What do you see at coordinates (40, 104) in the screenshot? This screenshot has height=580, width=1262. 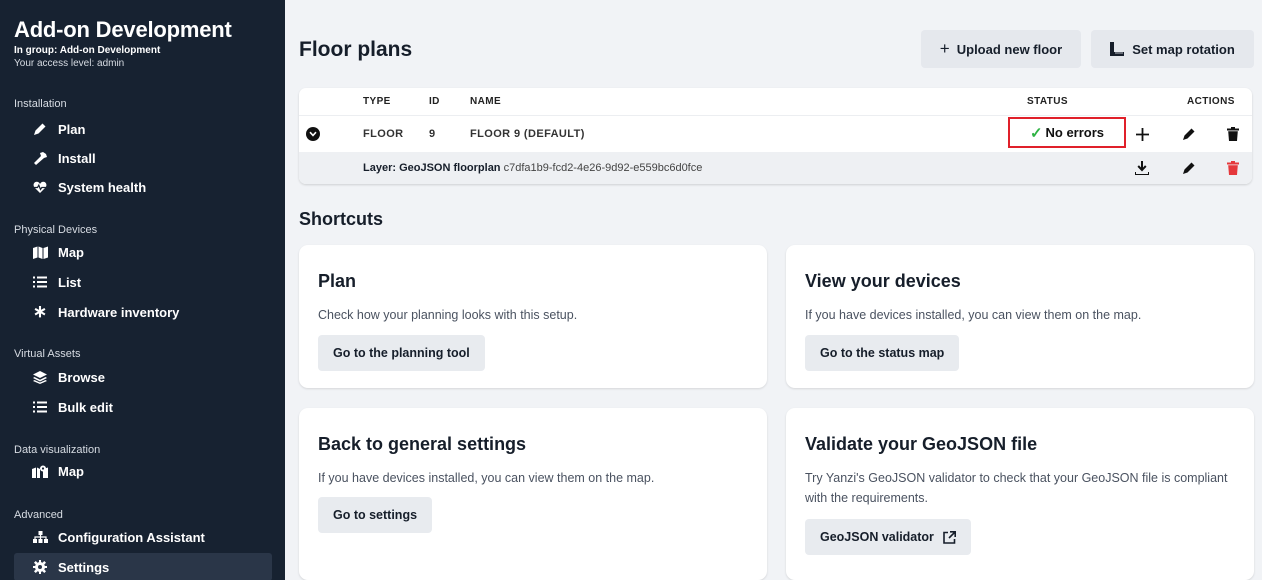 I see `section-installation: Installation` at bounding box center [40, 104].